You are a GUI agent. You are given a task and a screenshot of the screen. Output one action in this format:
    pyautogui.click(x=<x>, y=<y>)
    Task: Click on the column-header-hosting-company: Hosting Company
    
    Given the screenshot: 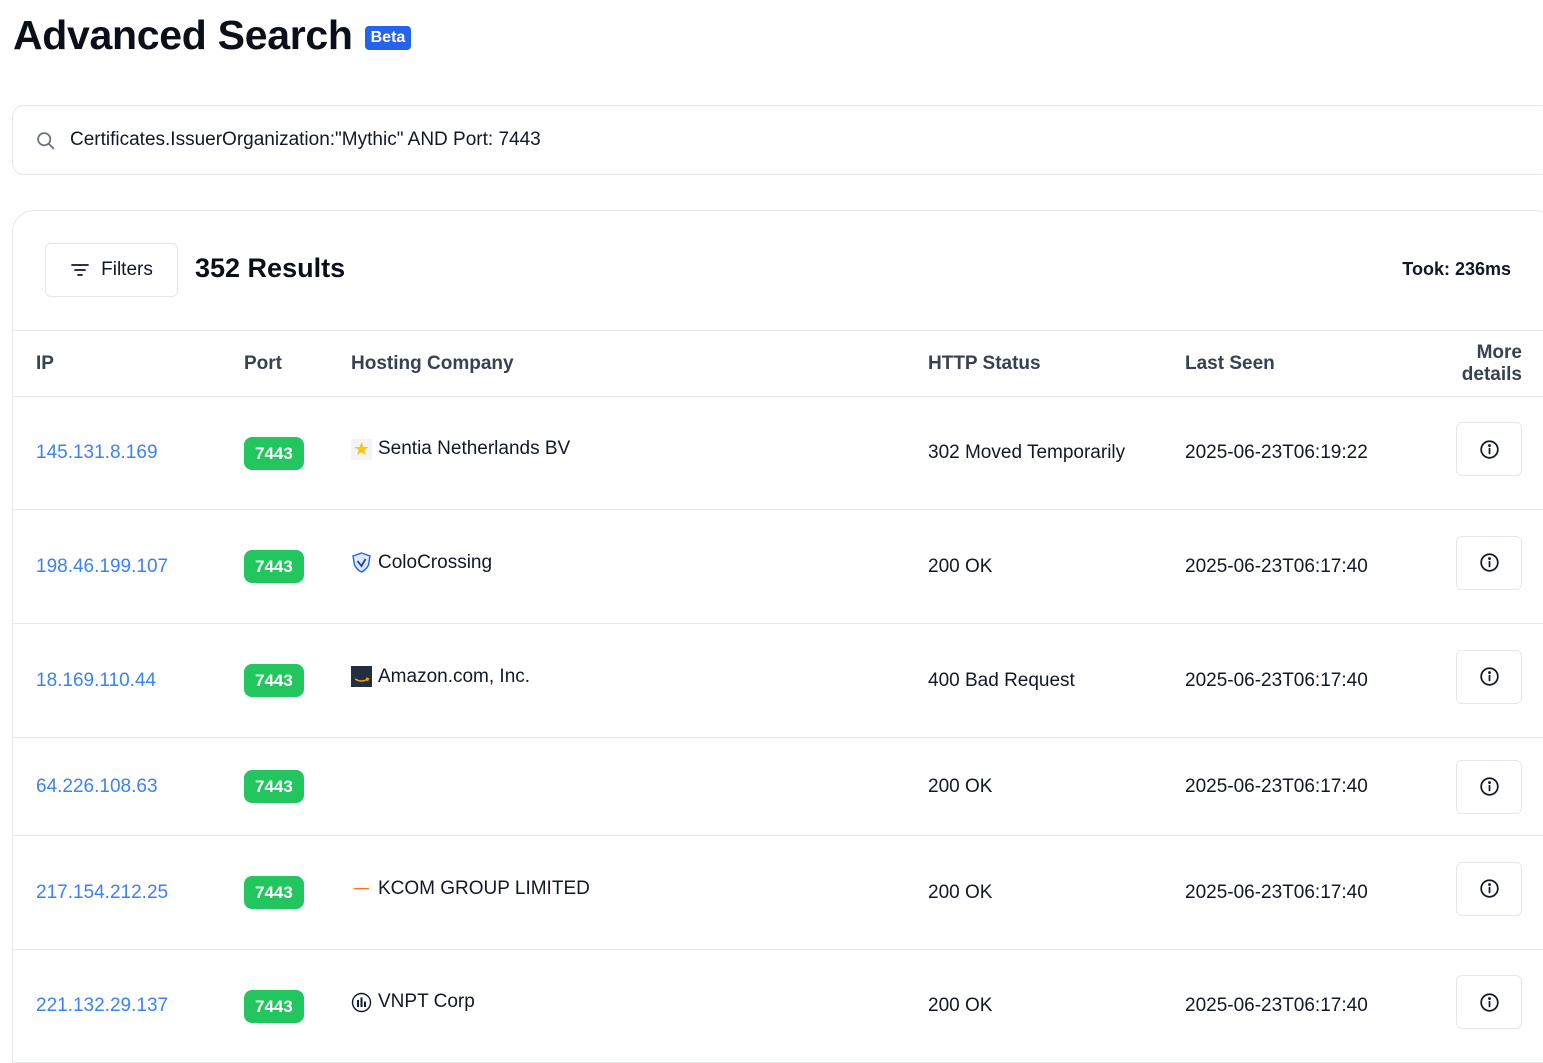 What is the action you would take?
    pyautogui.click(x=639, y=364)
    